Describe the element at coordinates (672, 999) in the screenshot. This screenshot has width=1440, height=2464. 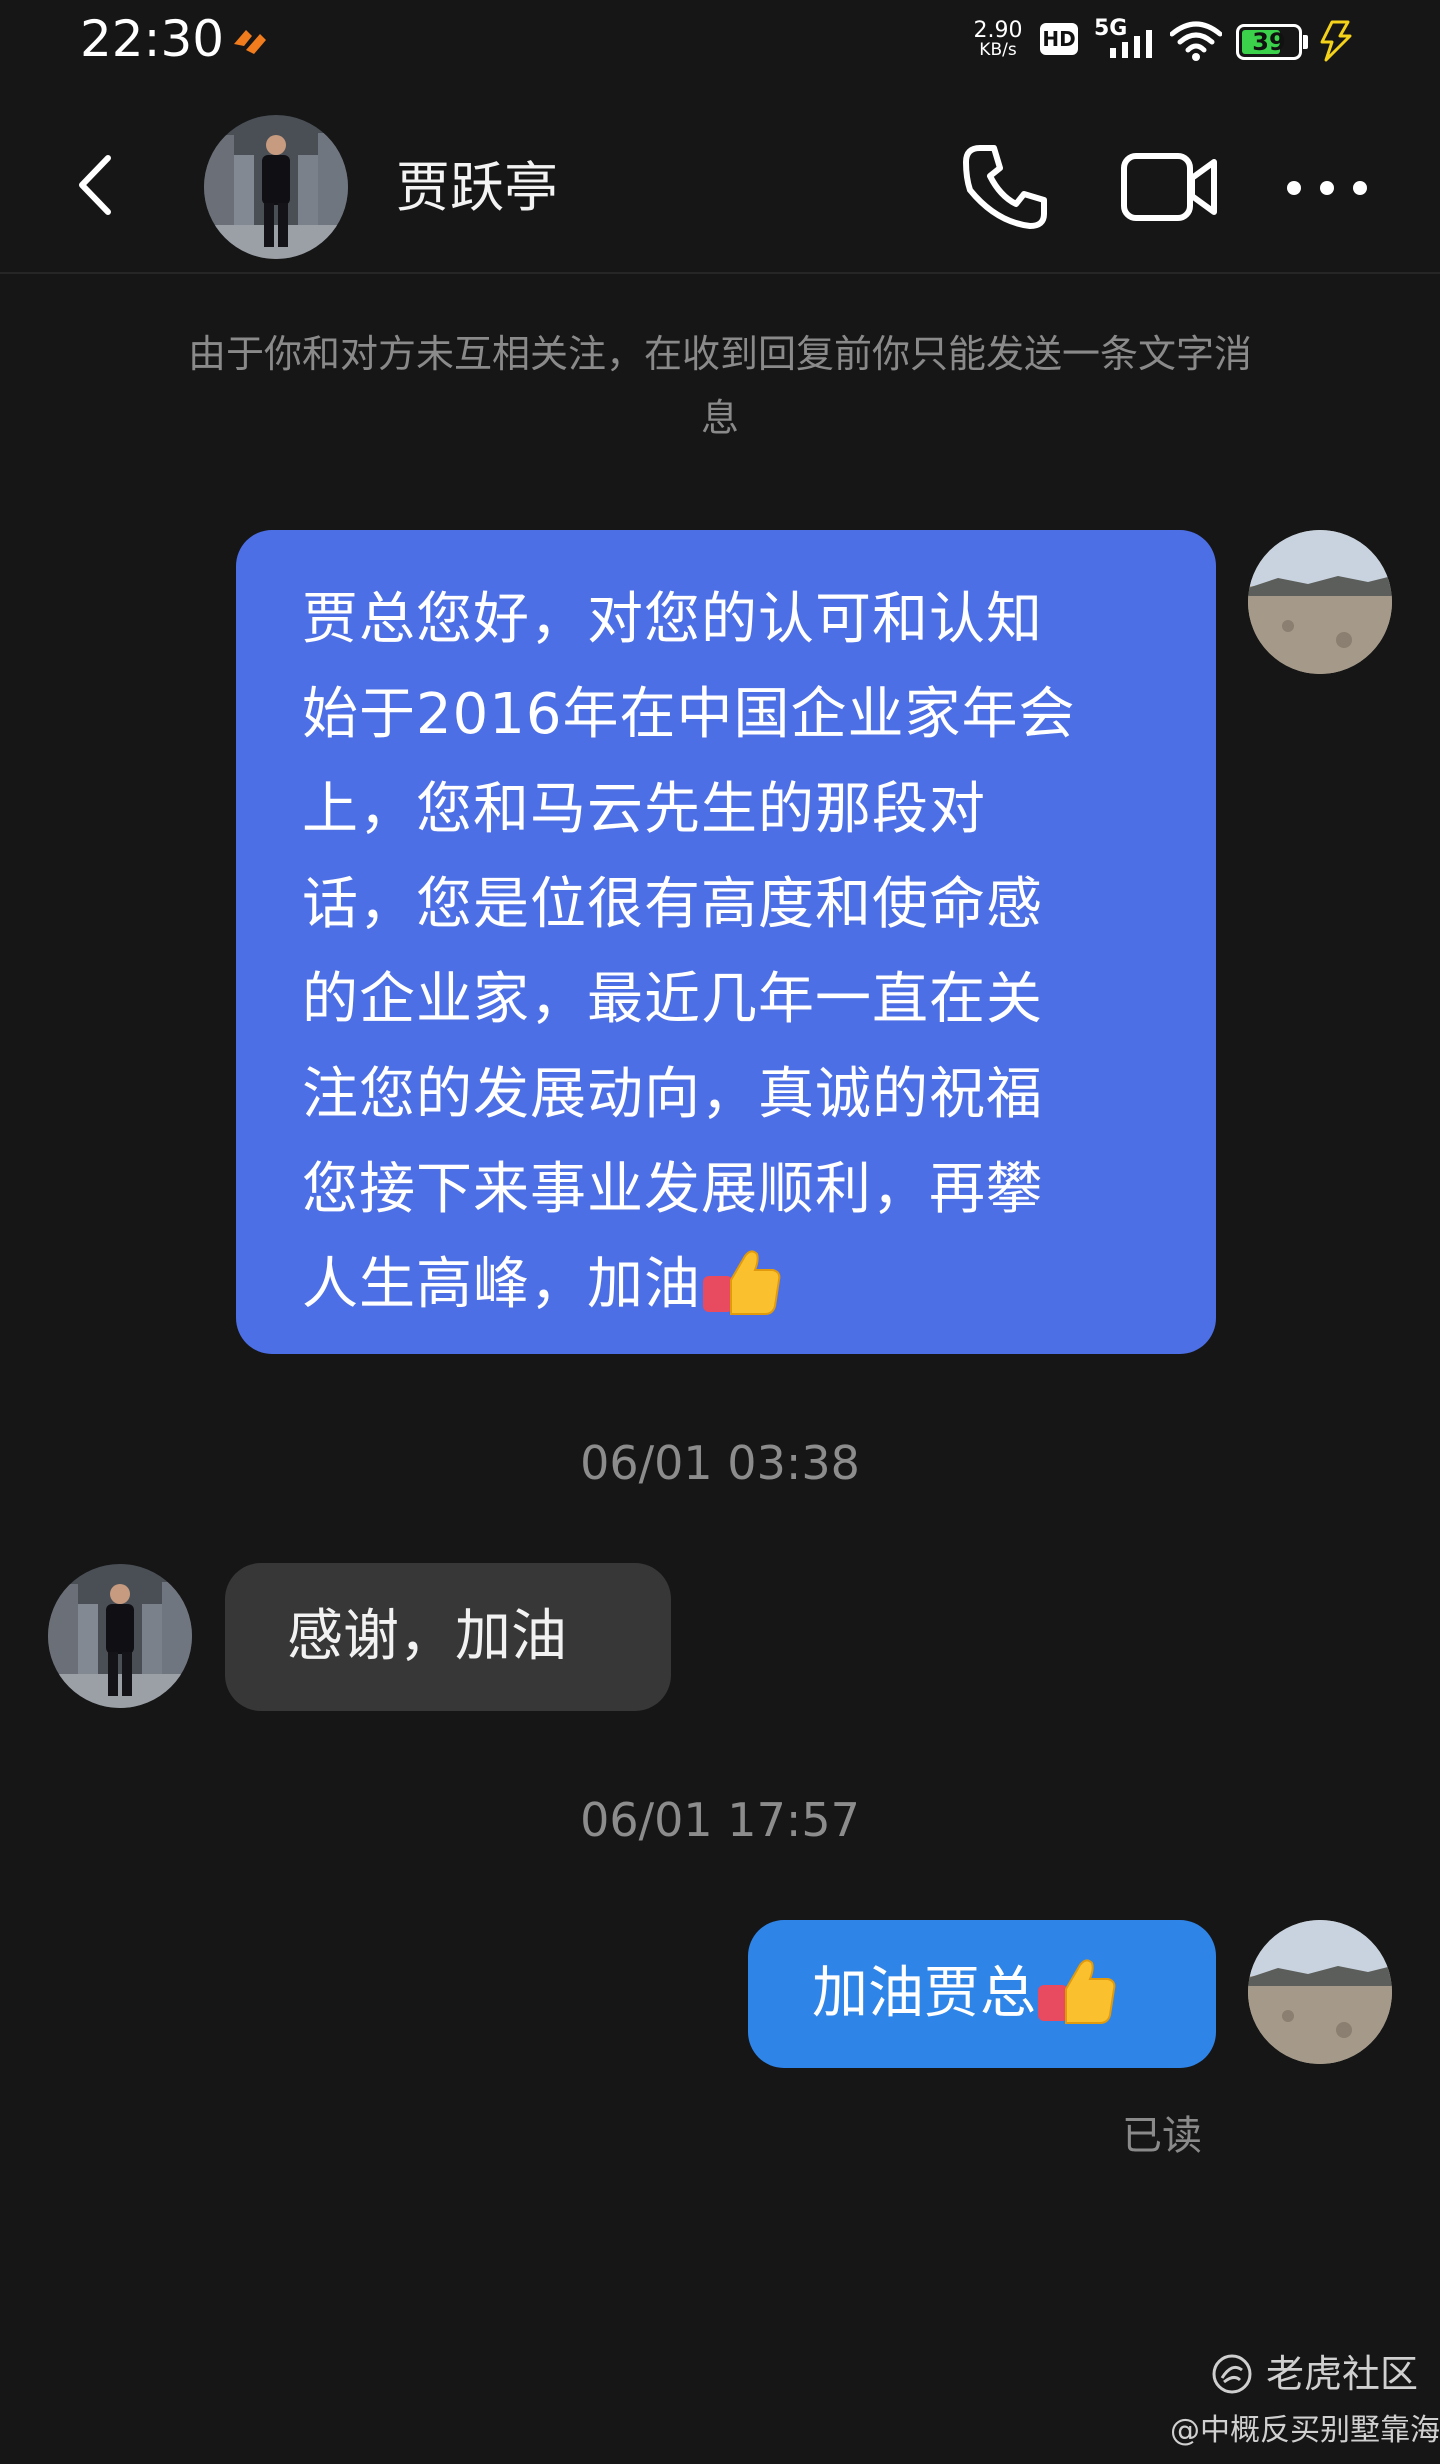
I see `message-line: 的企业家，最近几年一直在关` at that location.